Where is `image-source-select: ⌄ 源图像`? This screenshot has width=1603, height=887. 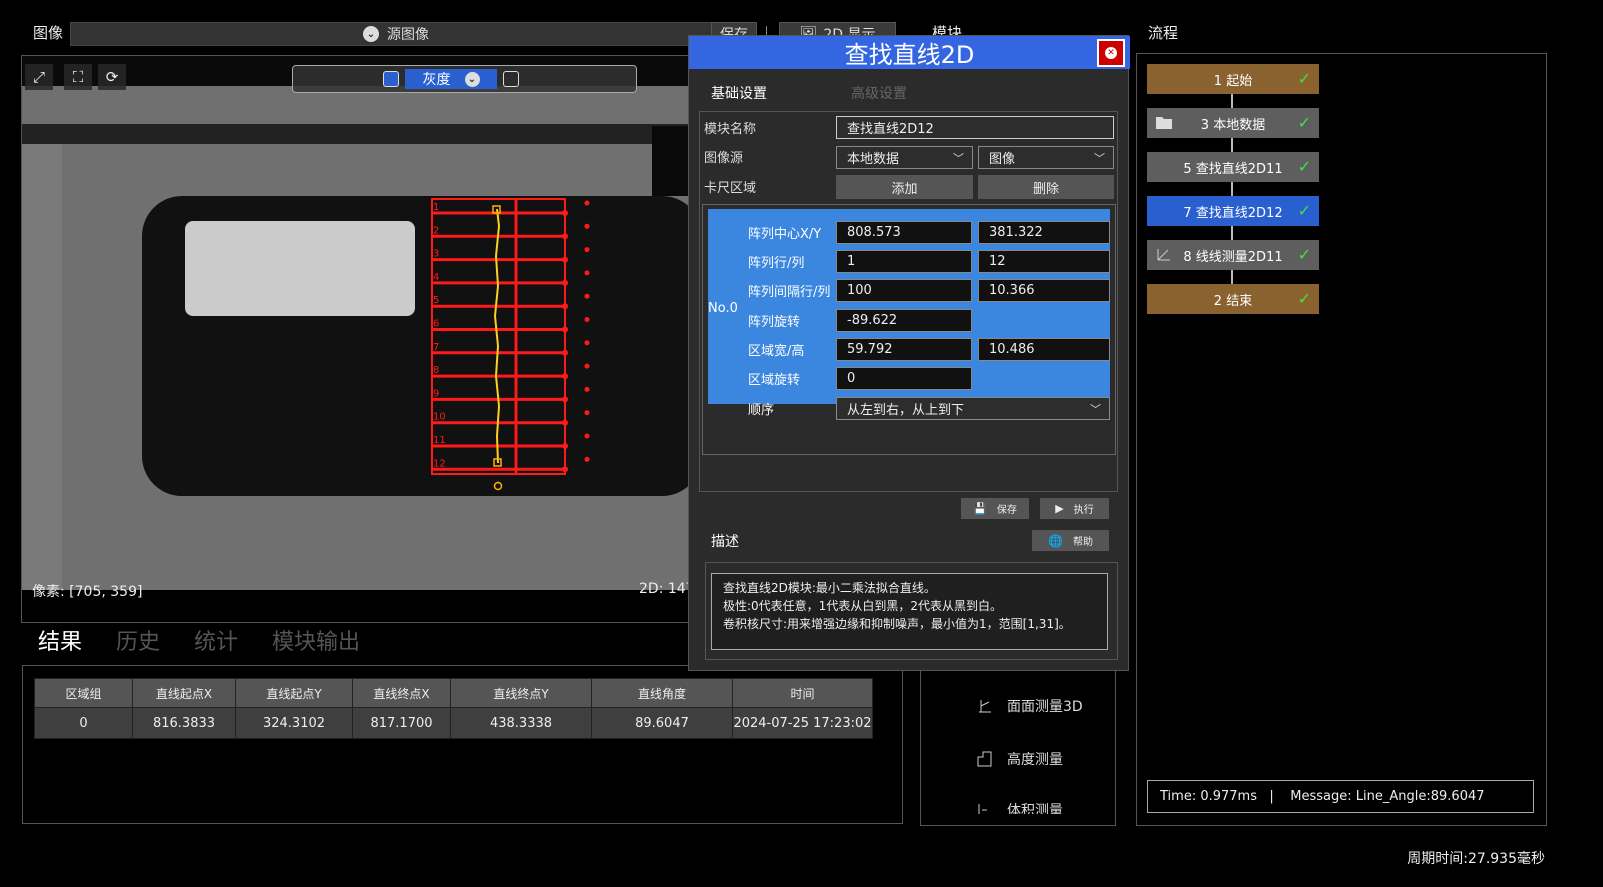 image-source-select: ⌄ 源图像 is located at coordinates (396, 34).